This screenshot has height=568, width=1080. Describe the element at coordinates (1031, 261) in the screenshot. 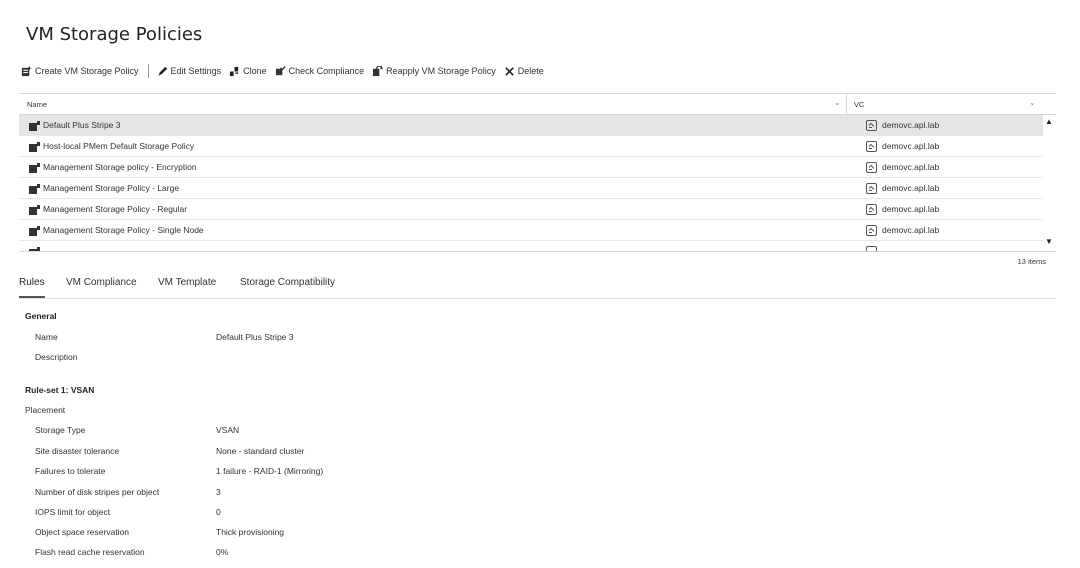

I see `items-count: 13 items` at that location.